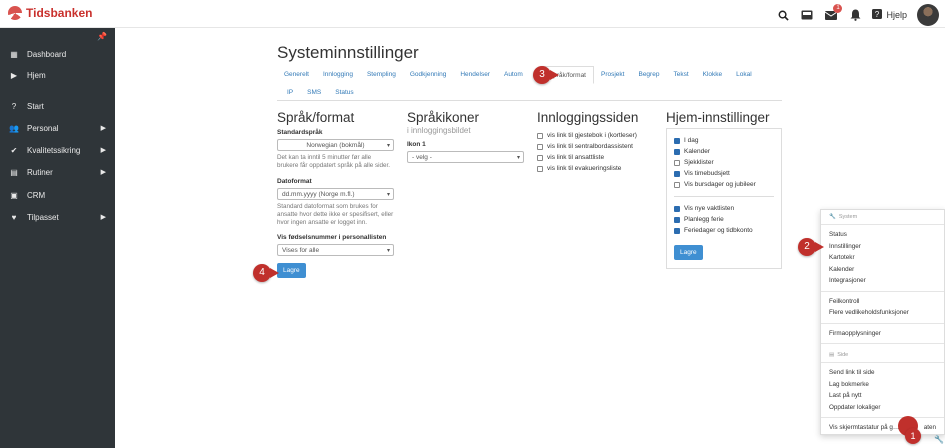 This screenshot has width=945, height=448. What do you see at coordinates (14, 195) in the screenshot?
I see `crm-icon: ▣` at bounding box center [14, 195].